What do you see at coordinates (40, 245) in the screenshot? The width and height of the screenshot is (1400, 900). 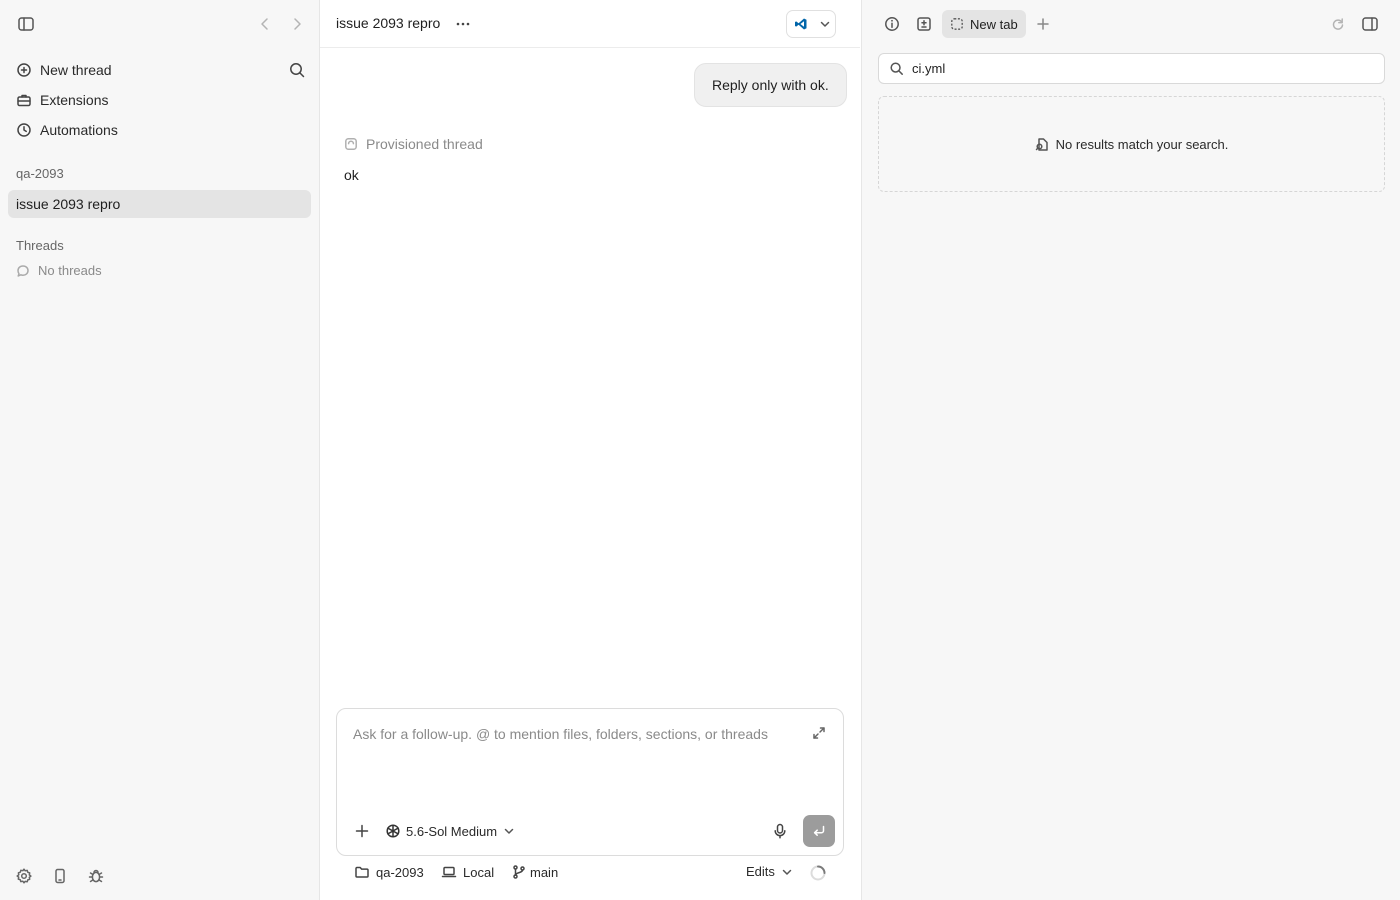 I see `threads-heading: Threads` at bounding box center [40, 245].